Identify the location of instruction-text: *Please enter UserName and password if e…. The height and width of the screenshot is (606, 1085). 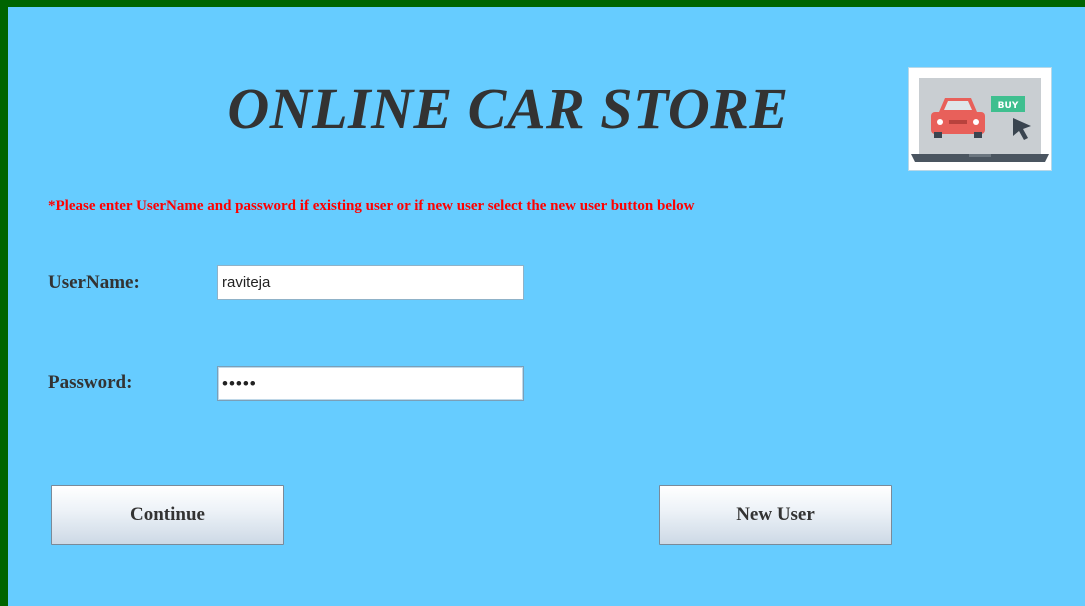
(371, 206).